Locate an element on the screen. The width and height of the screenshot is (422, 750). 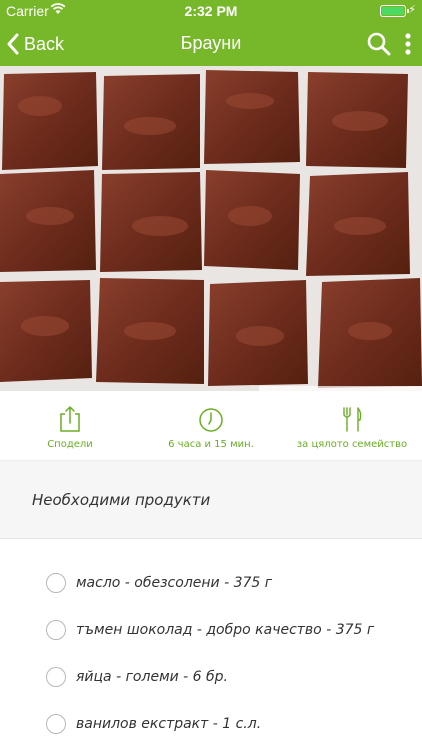
status-bar: Carrier 2:32 PM ⚡ is located at coordinates (211, 11).